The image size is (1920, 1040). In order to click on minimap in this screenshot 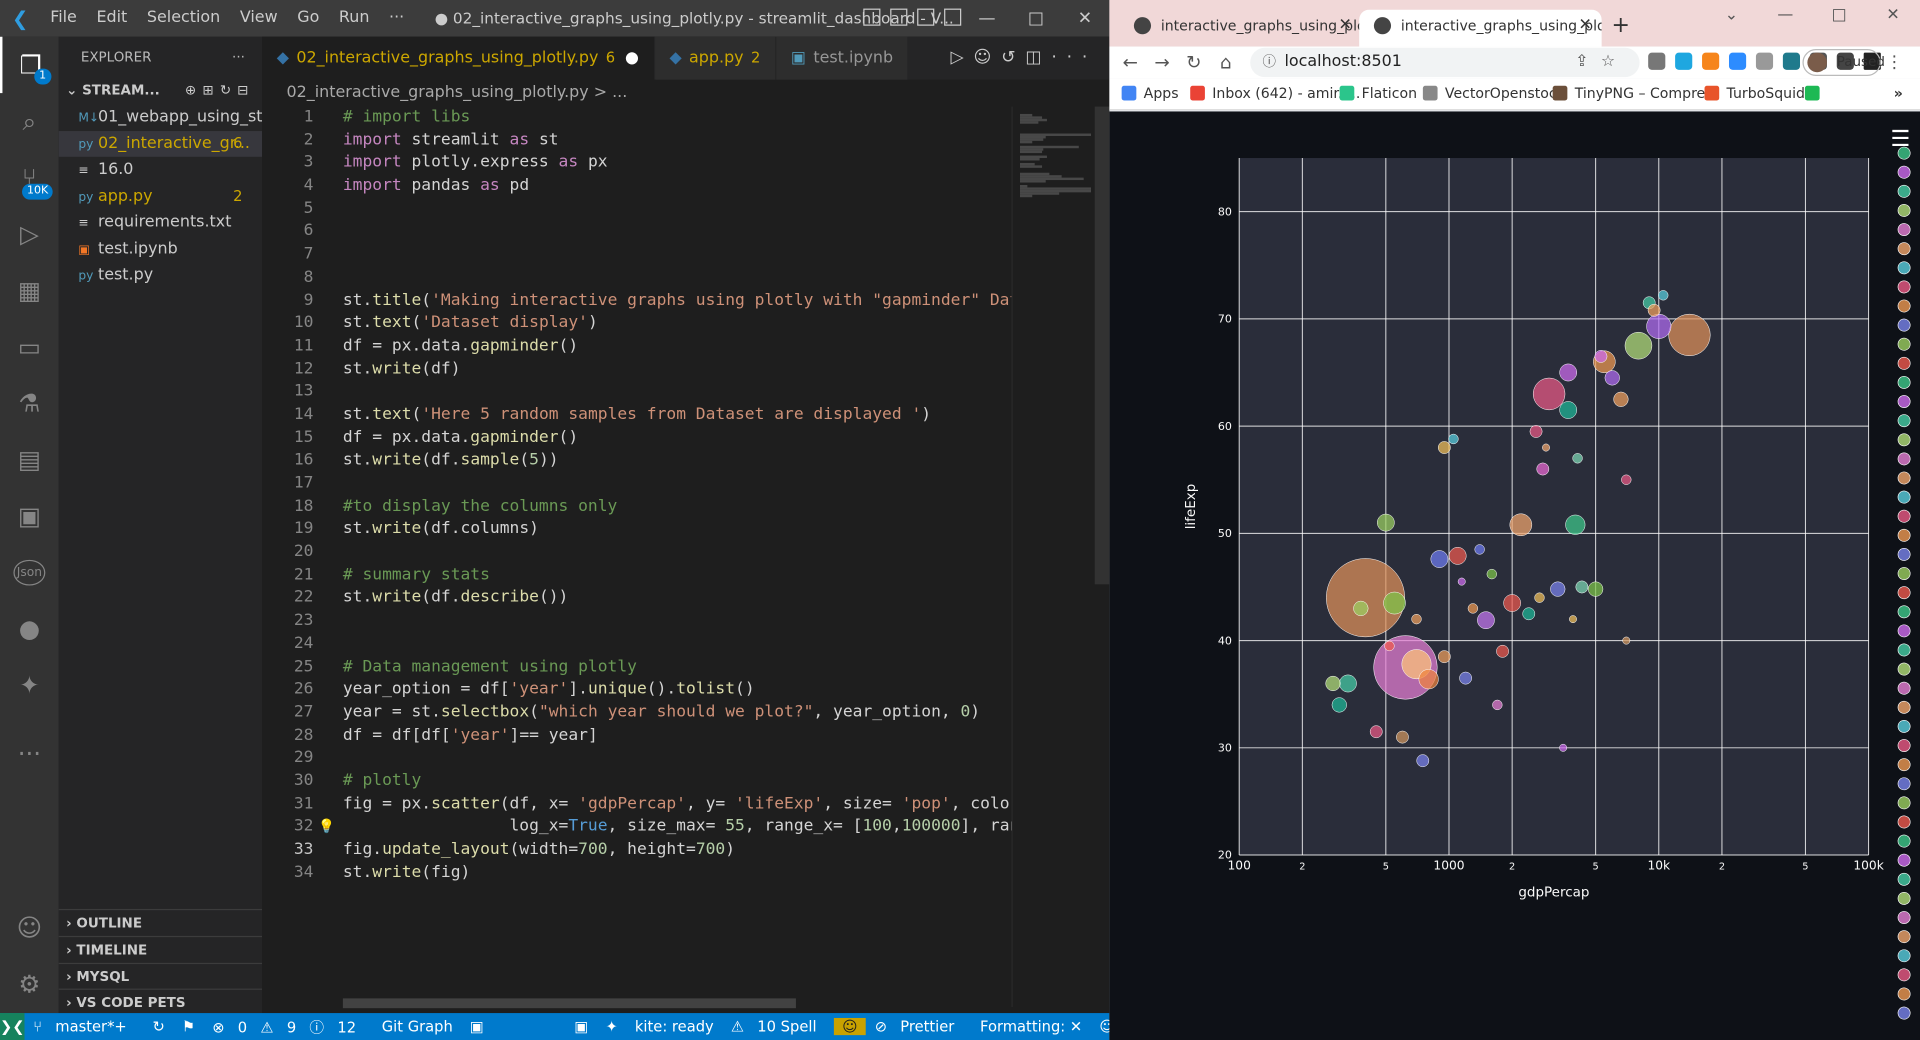, I will do `click(1054, 556)`.